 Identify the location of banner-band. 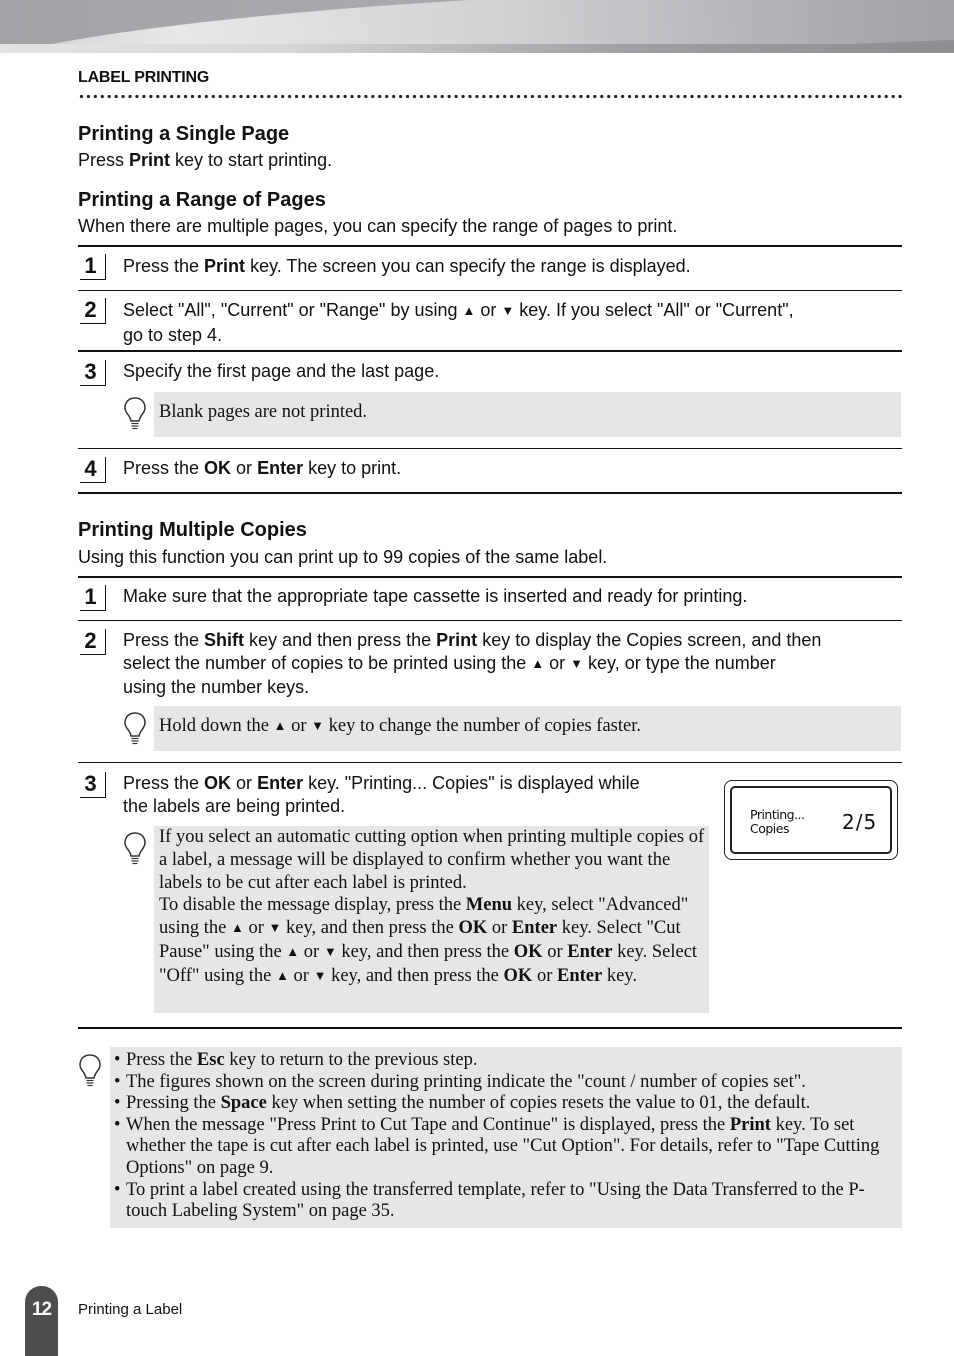
(477, 48).